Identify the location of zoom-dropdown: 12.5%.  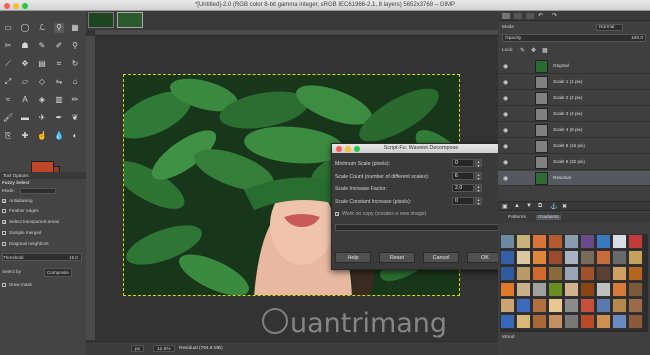
(164, 348).